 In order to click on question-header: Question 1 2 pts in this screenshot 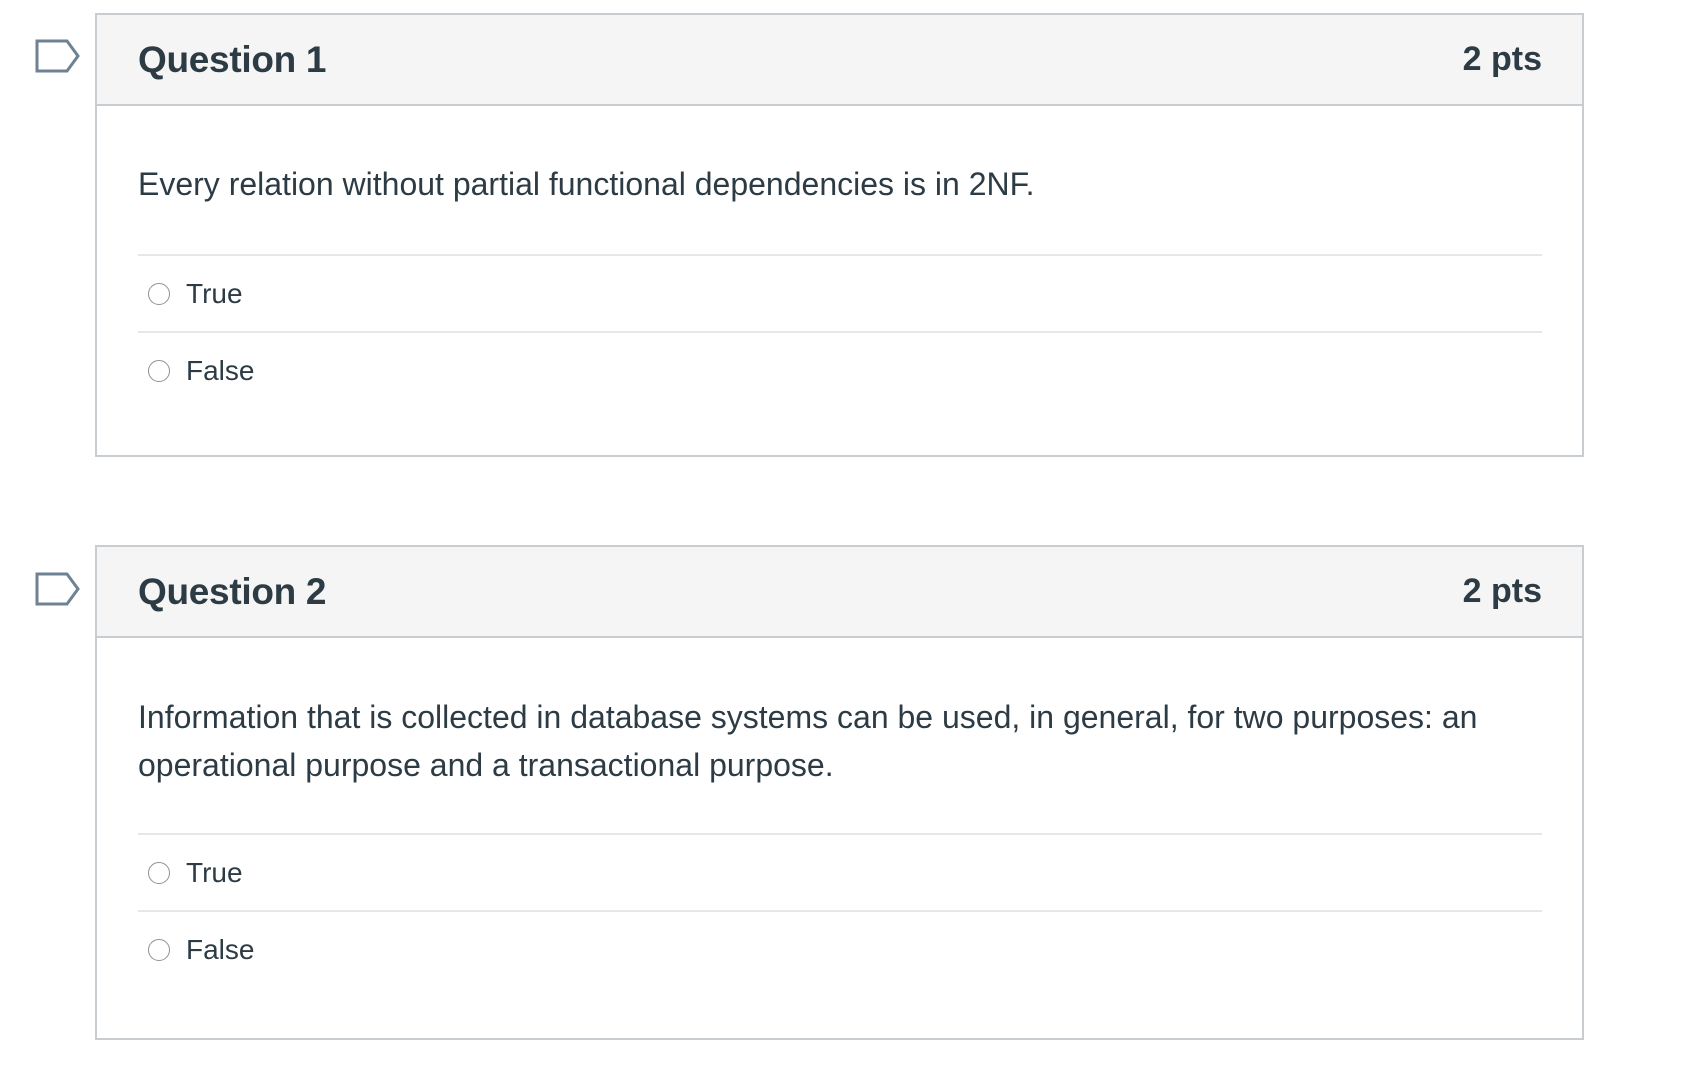, I will do `click(839, 60)`.